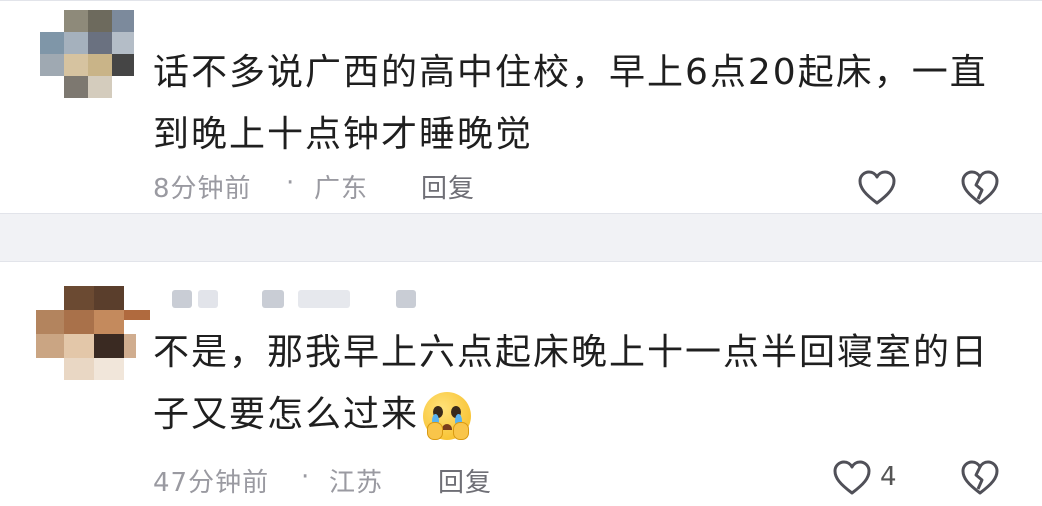 Image resolution: width=1042 pixels, height=506 pixels. Describe the element at coordinates (211, 483) in the screenshot. I see `comment-time: 47分钟前` at that location.